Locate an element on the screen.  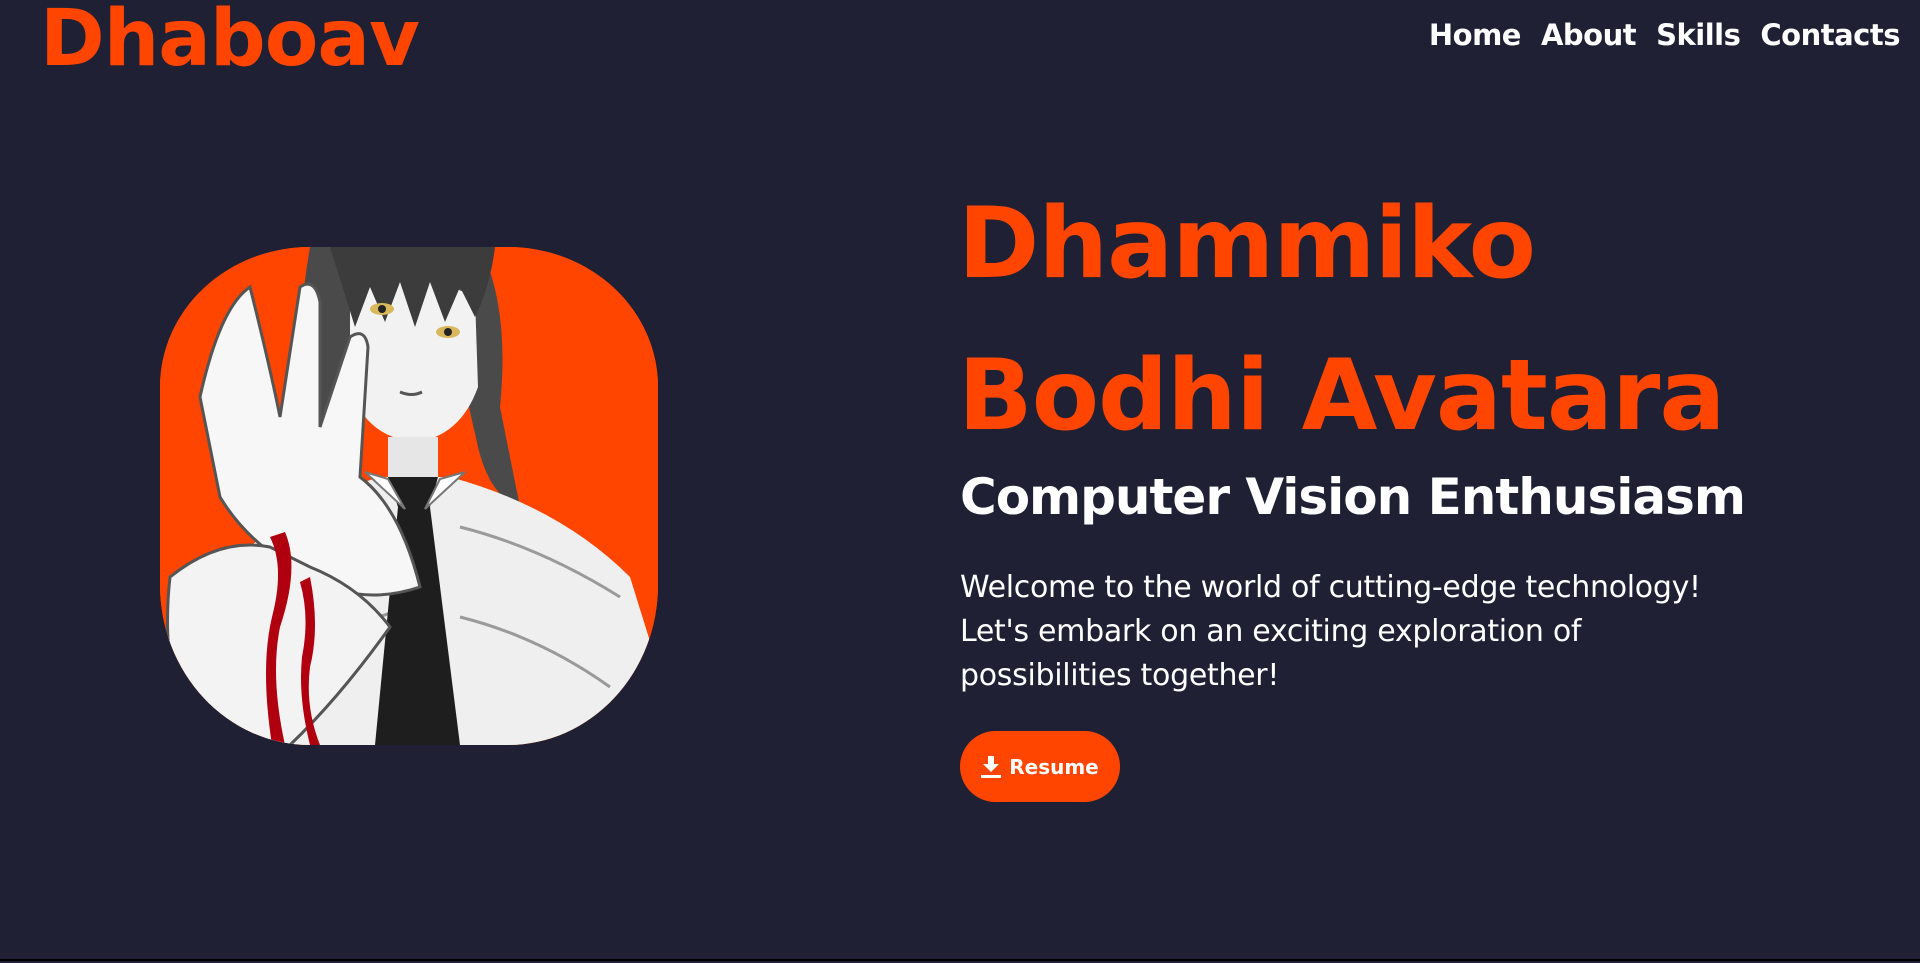
welcome-line-3: possibilities together! is located at coordinates (1120, 675).